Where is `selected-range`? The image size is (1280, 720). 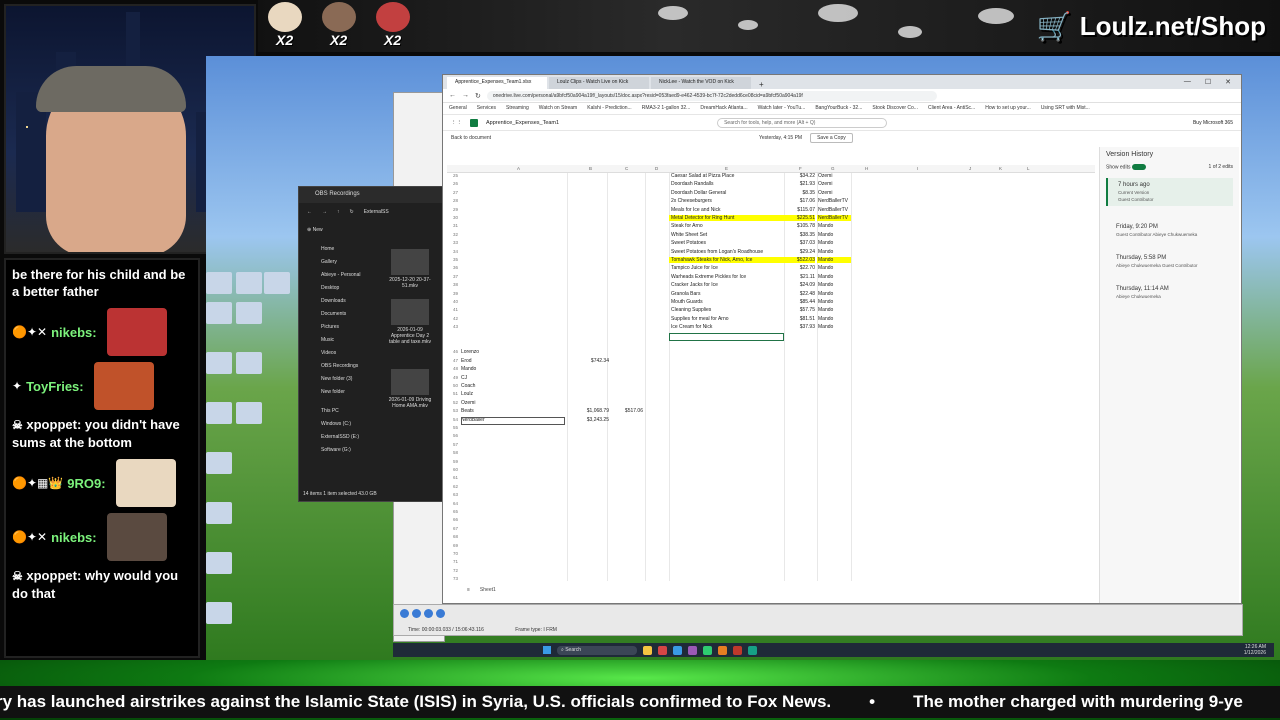
selected-range is located at coordinates (513, 420).